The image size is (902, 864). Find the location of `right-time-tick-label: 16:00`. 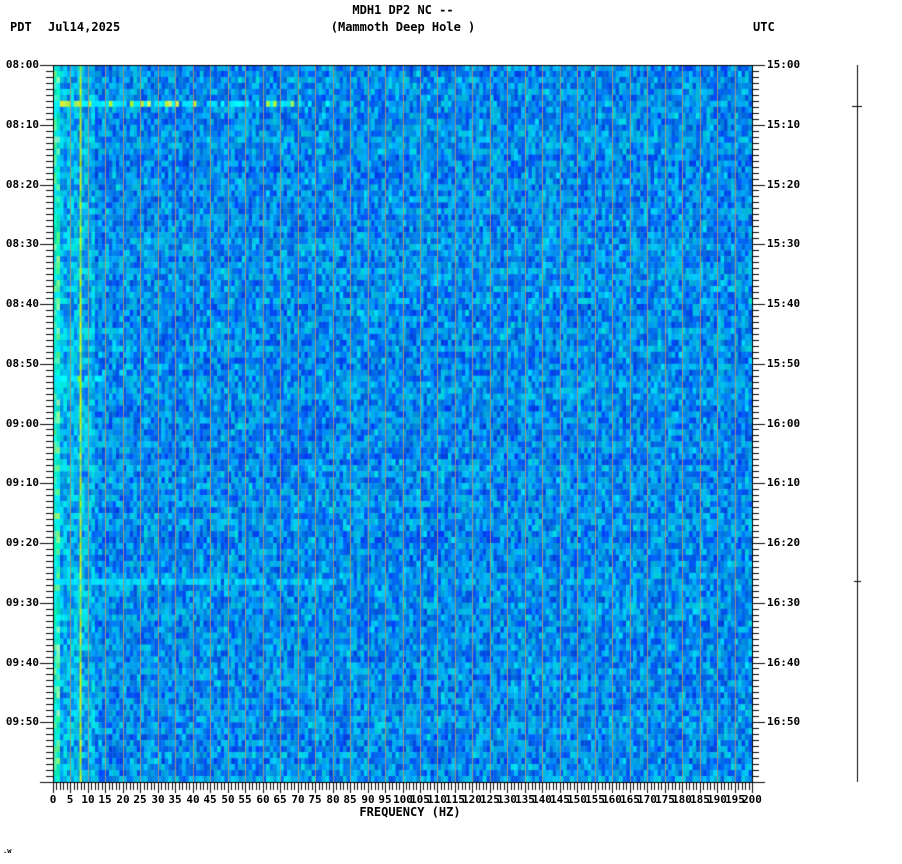

right-time-tick-label: 16:00 is located at coordinates (784, 423).